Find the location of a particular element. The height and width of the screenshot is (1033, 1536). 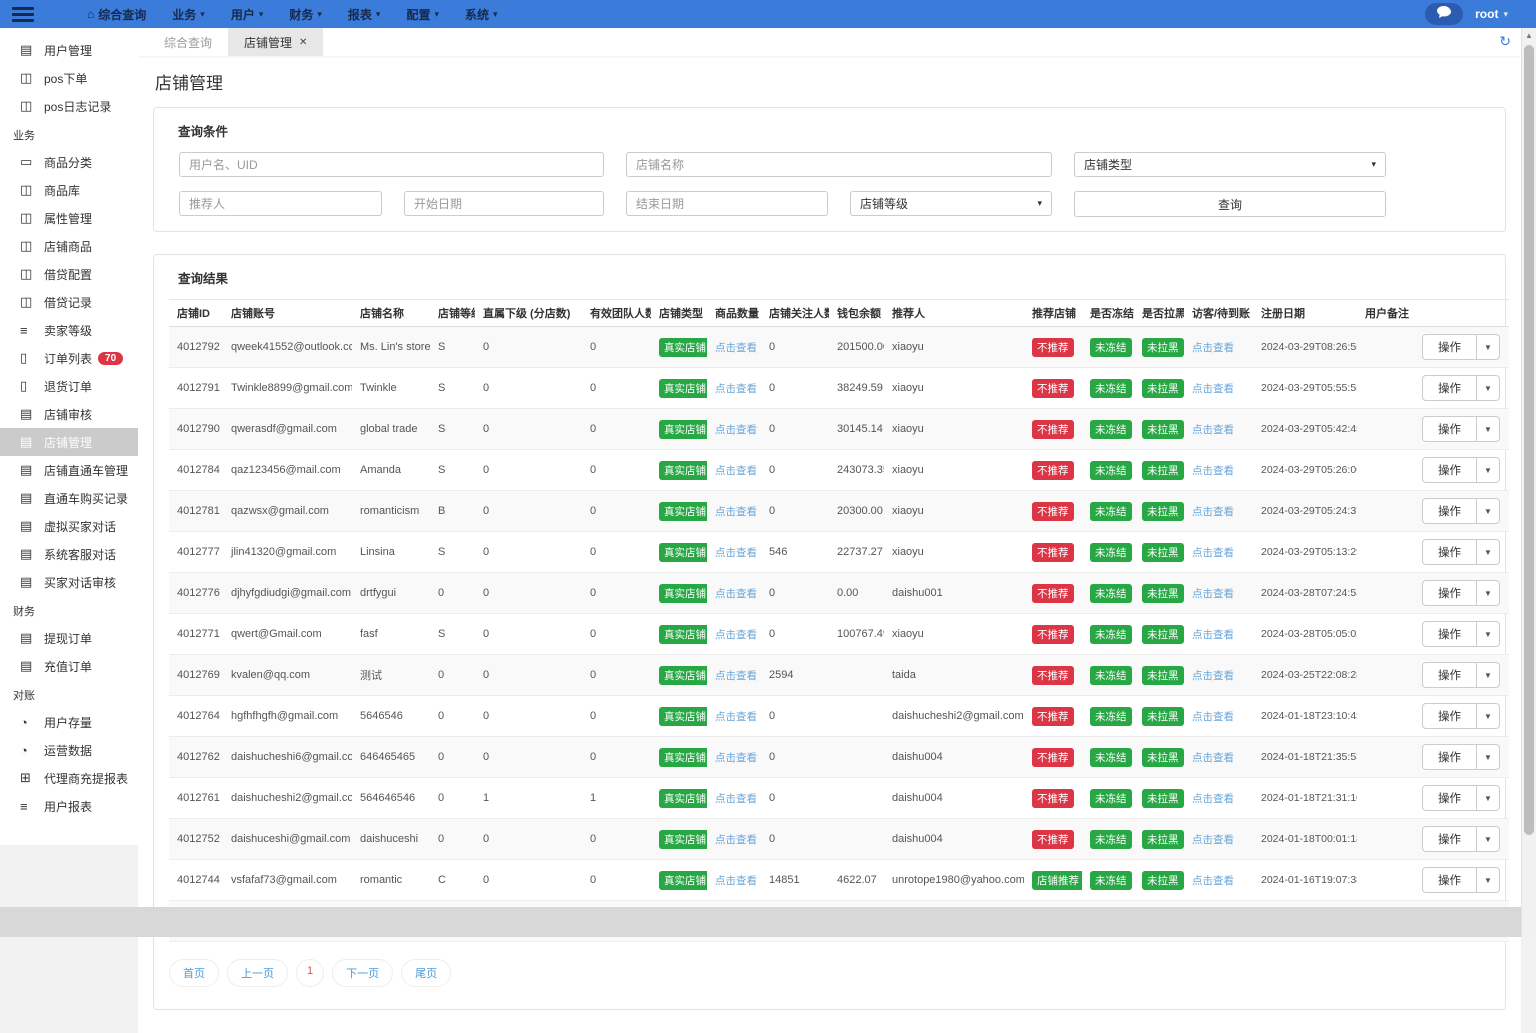

sidebar-item: ▤虚拟买家对话 is located at coordinates (69, 526).